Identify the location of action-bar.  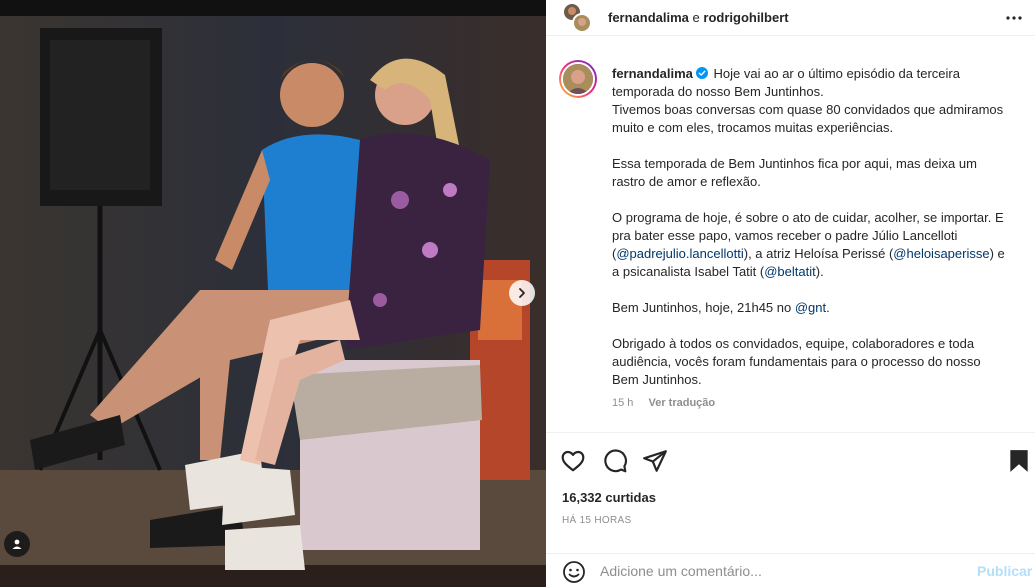
(790, 461).